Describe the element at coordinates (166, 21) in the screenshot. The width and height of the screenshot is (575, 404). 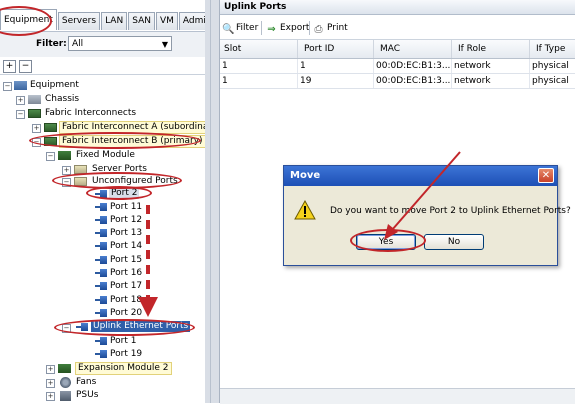
I see `tab-vm: VM` at that location.